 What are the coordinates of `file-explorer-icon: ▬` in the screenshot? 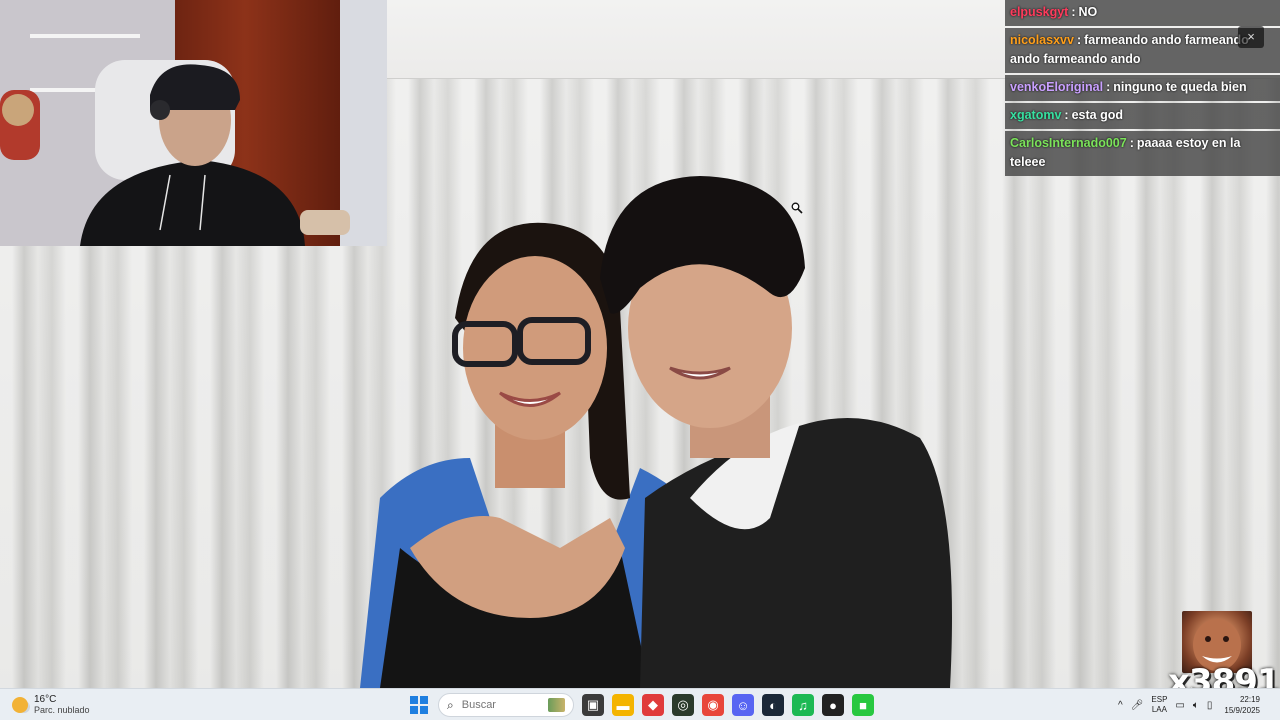 It's located at (623, 705).